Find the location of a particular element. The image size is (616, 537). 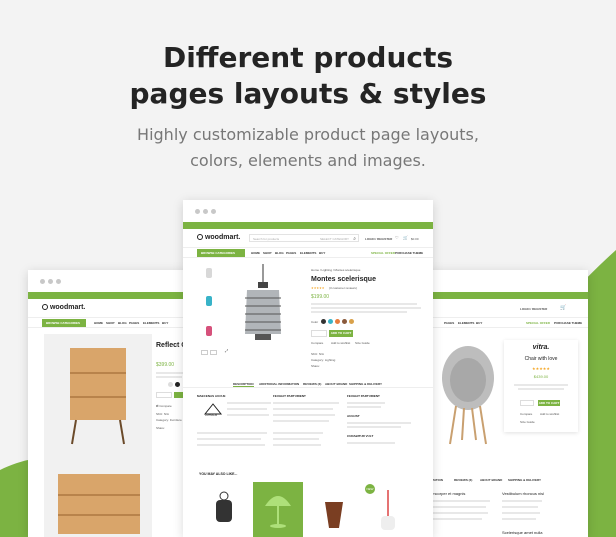

tab-additional-information: ADDITIONAL INFORMATION is located at coordinates (279, 384).